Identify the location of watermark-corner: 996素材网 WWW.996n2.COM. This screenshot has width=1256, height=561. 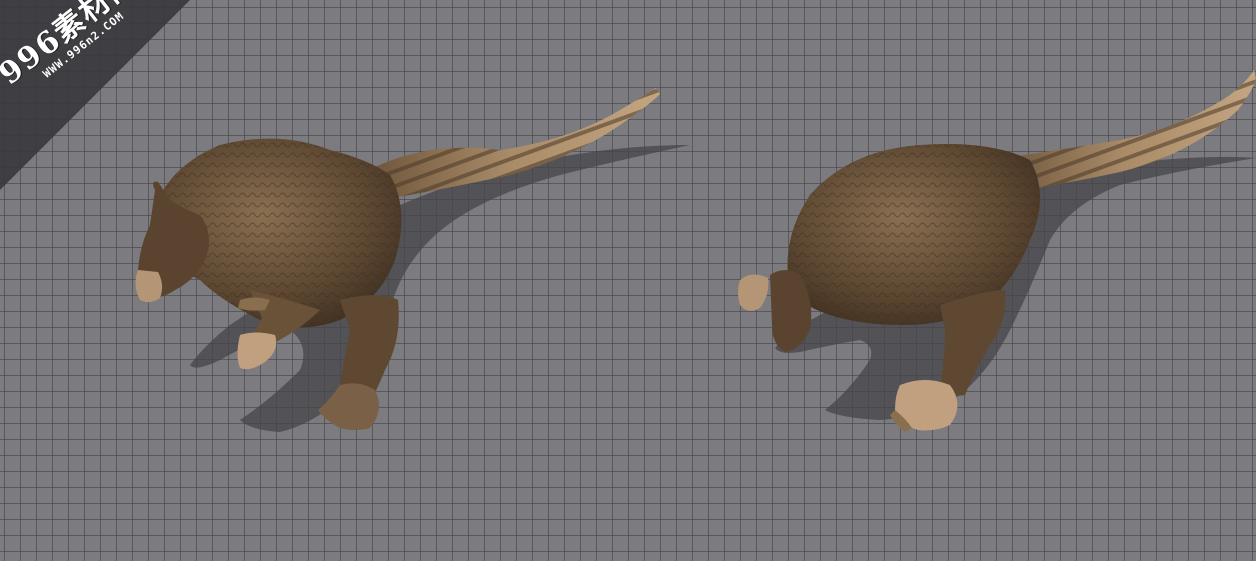
(100, 100).